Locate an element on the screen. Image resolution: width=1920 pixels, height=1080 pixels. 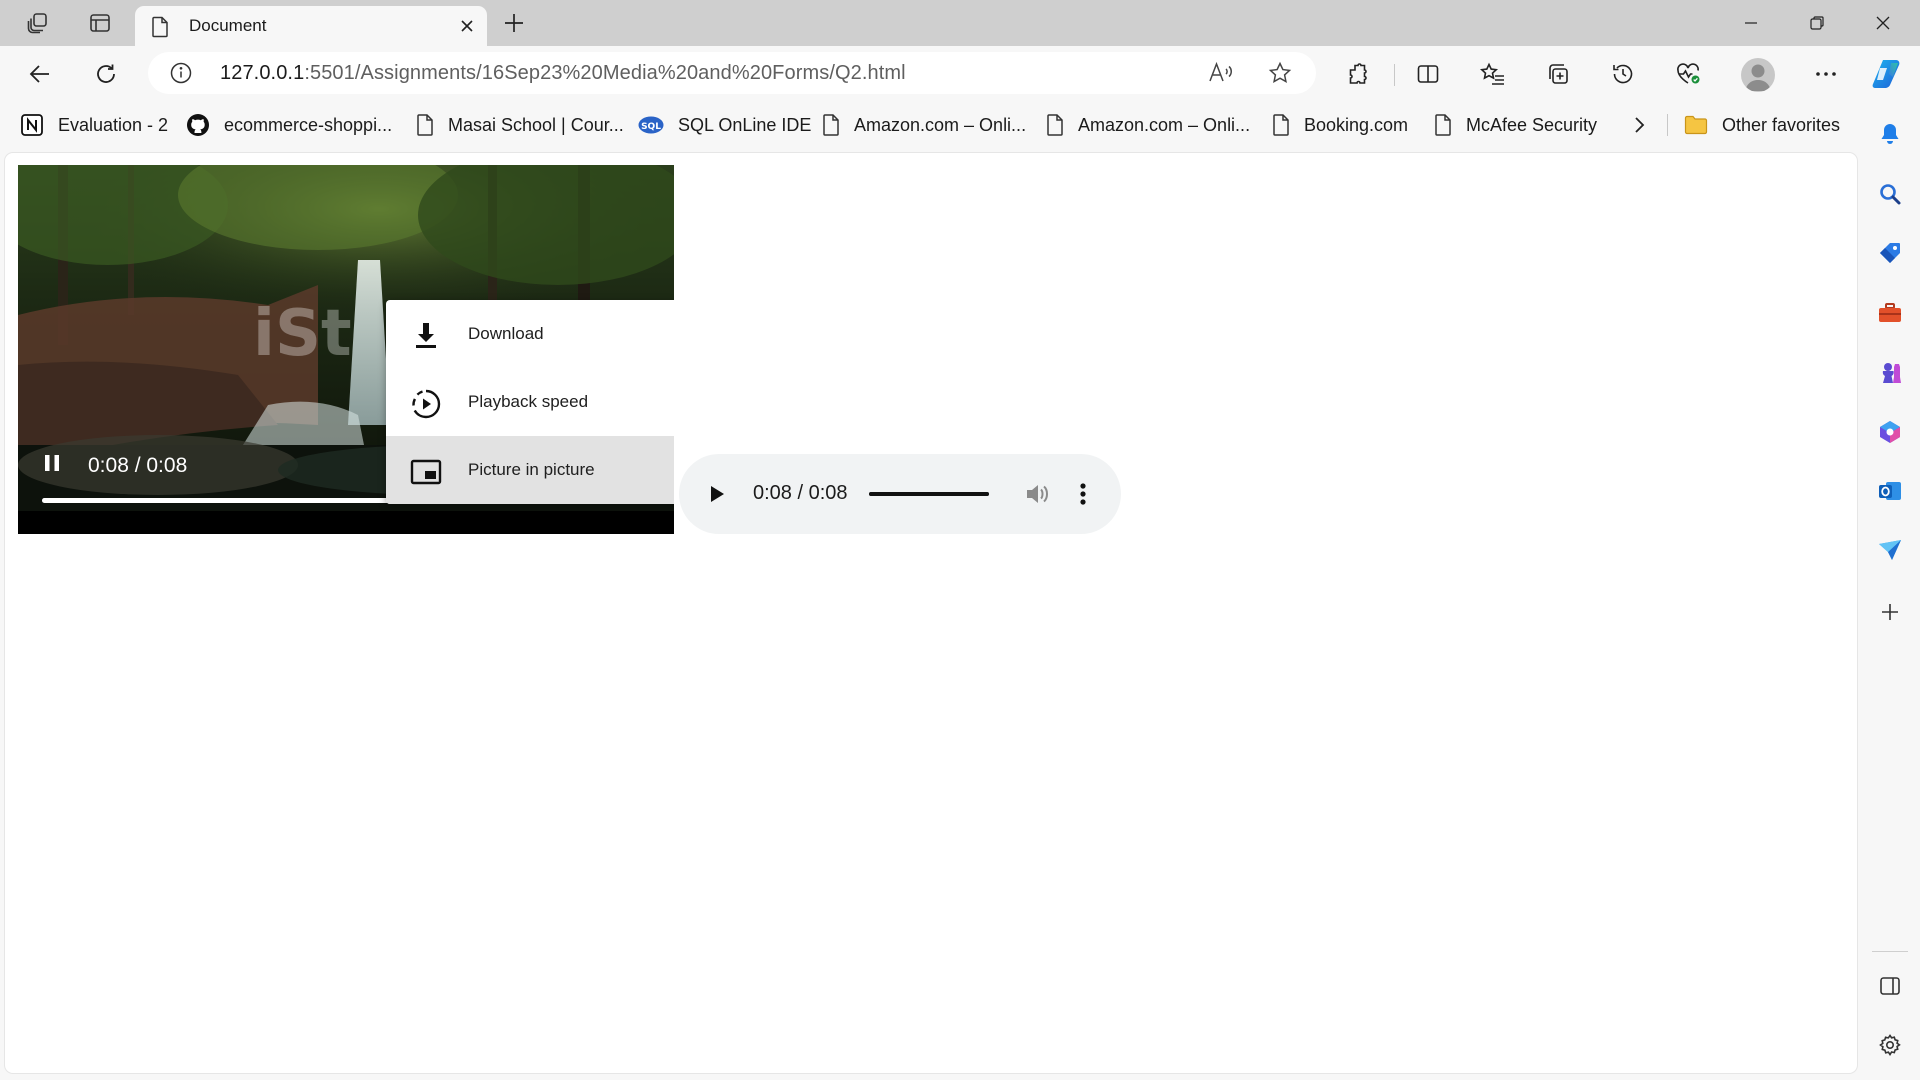
favorite-item: Evaluation - 2 is located at coordinates (94, 125).